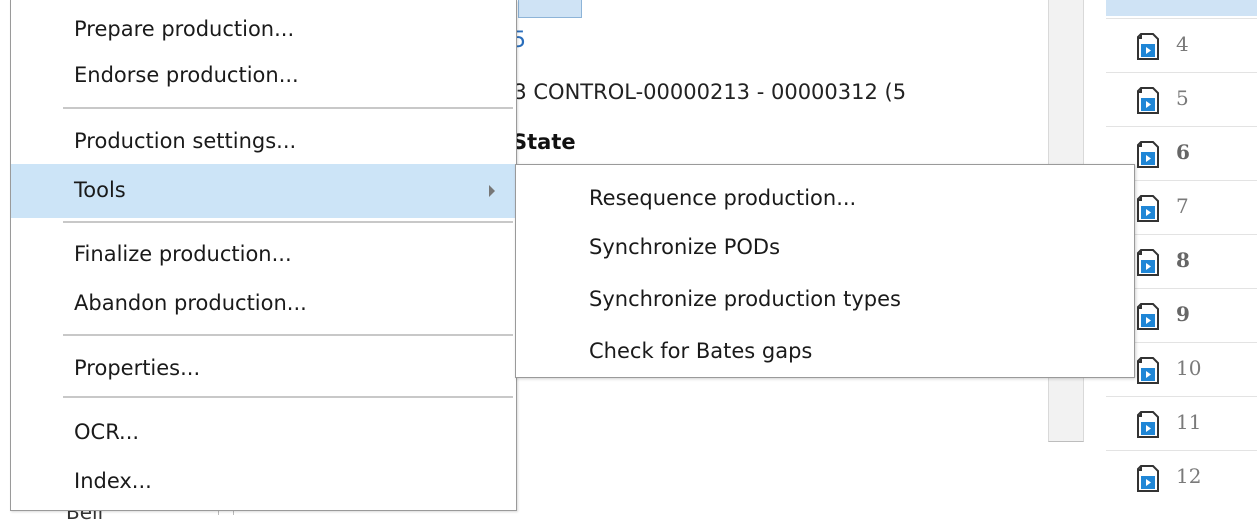 Image resolution: width=1257 pixels, height=524 pixels. I want to click on submenu-item-label: Synchronize production types, so click(745, 299).